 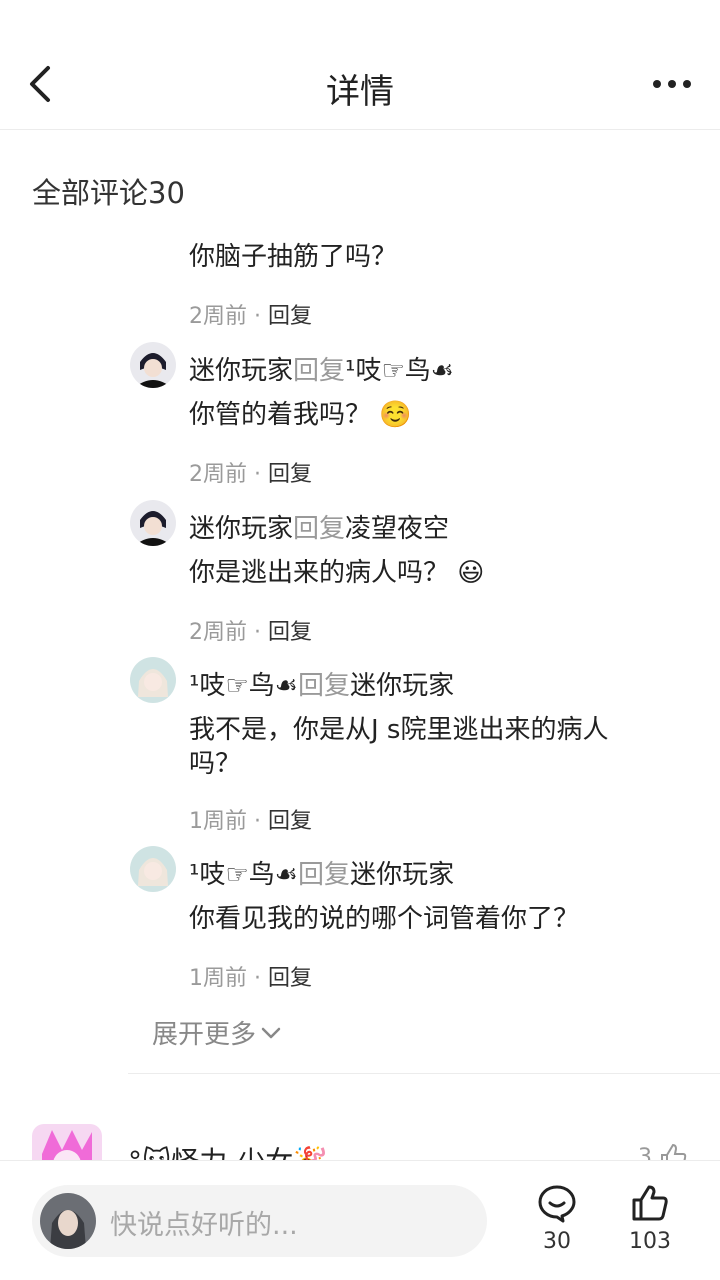 I want to click on top-bar: 详情, so click(x=360, y=65).